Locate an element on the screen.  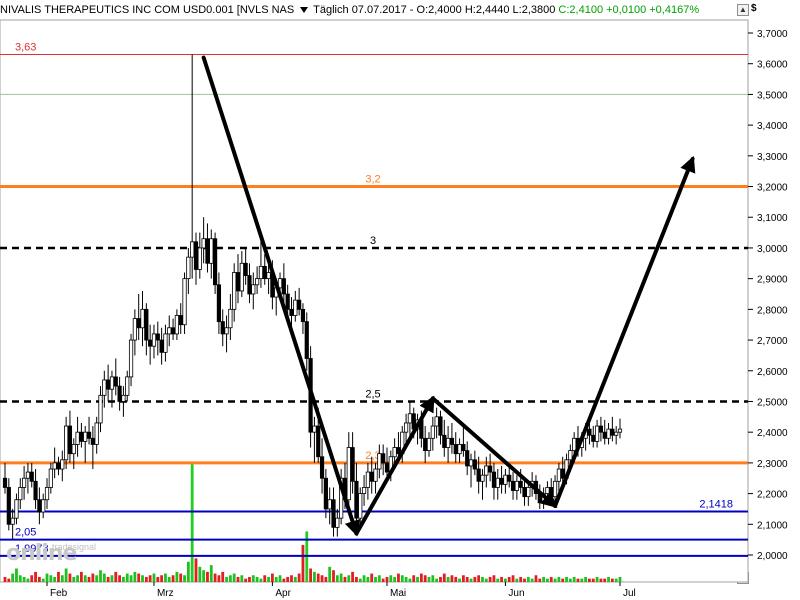
y-tick-label: 2,4000 is located at coordinates (772, 433).